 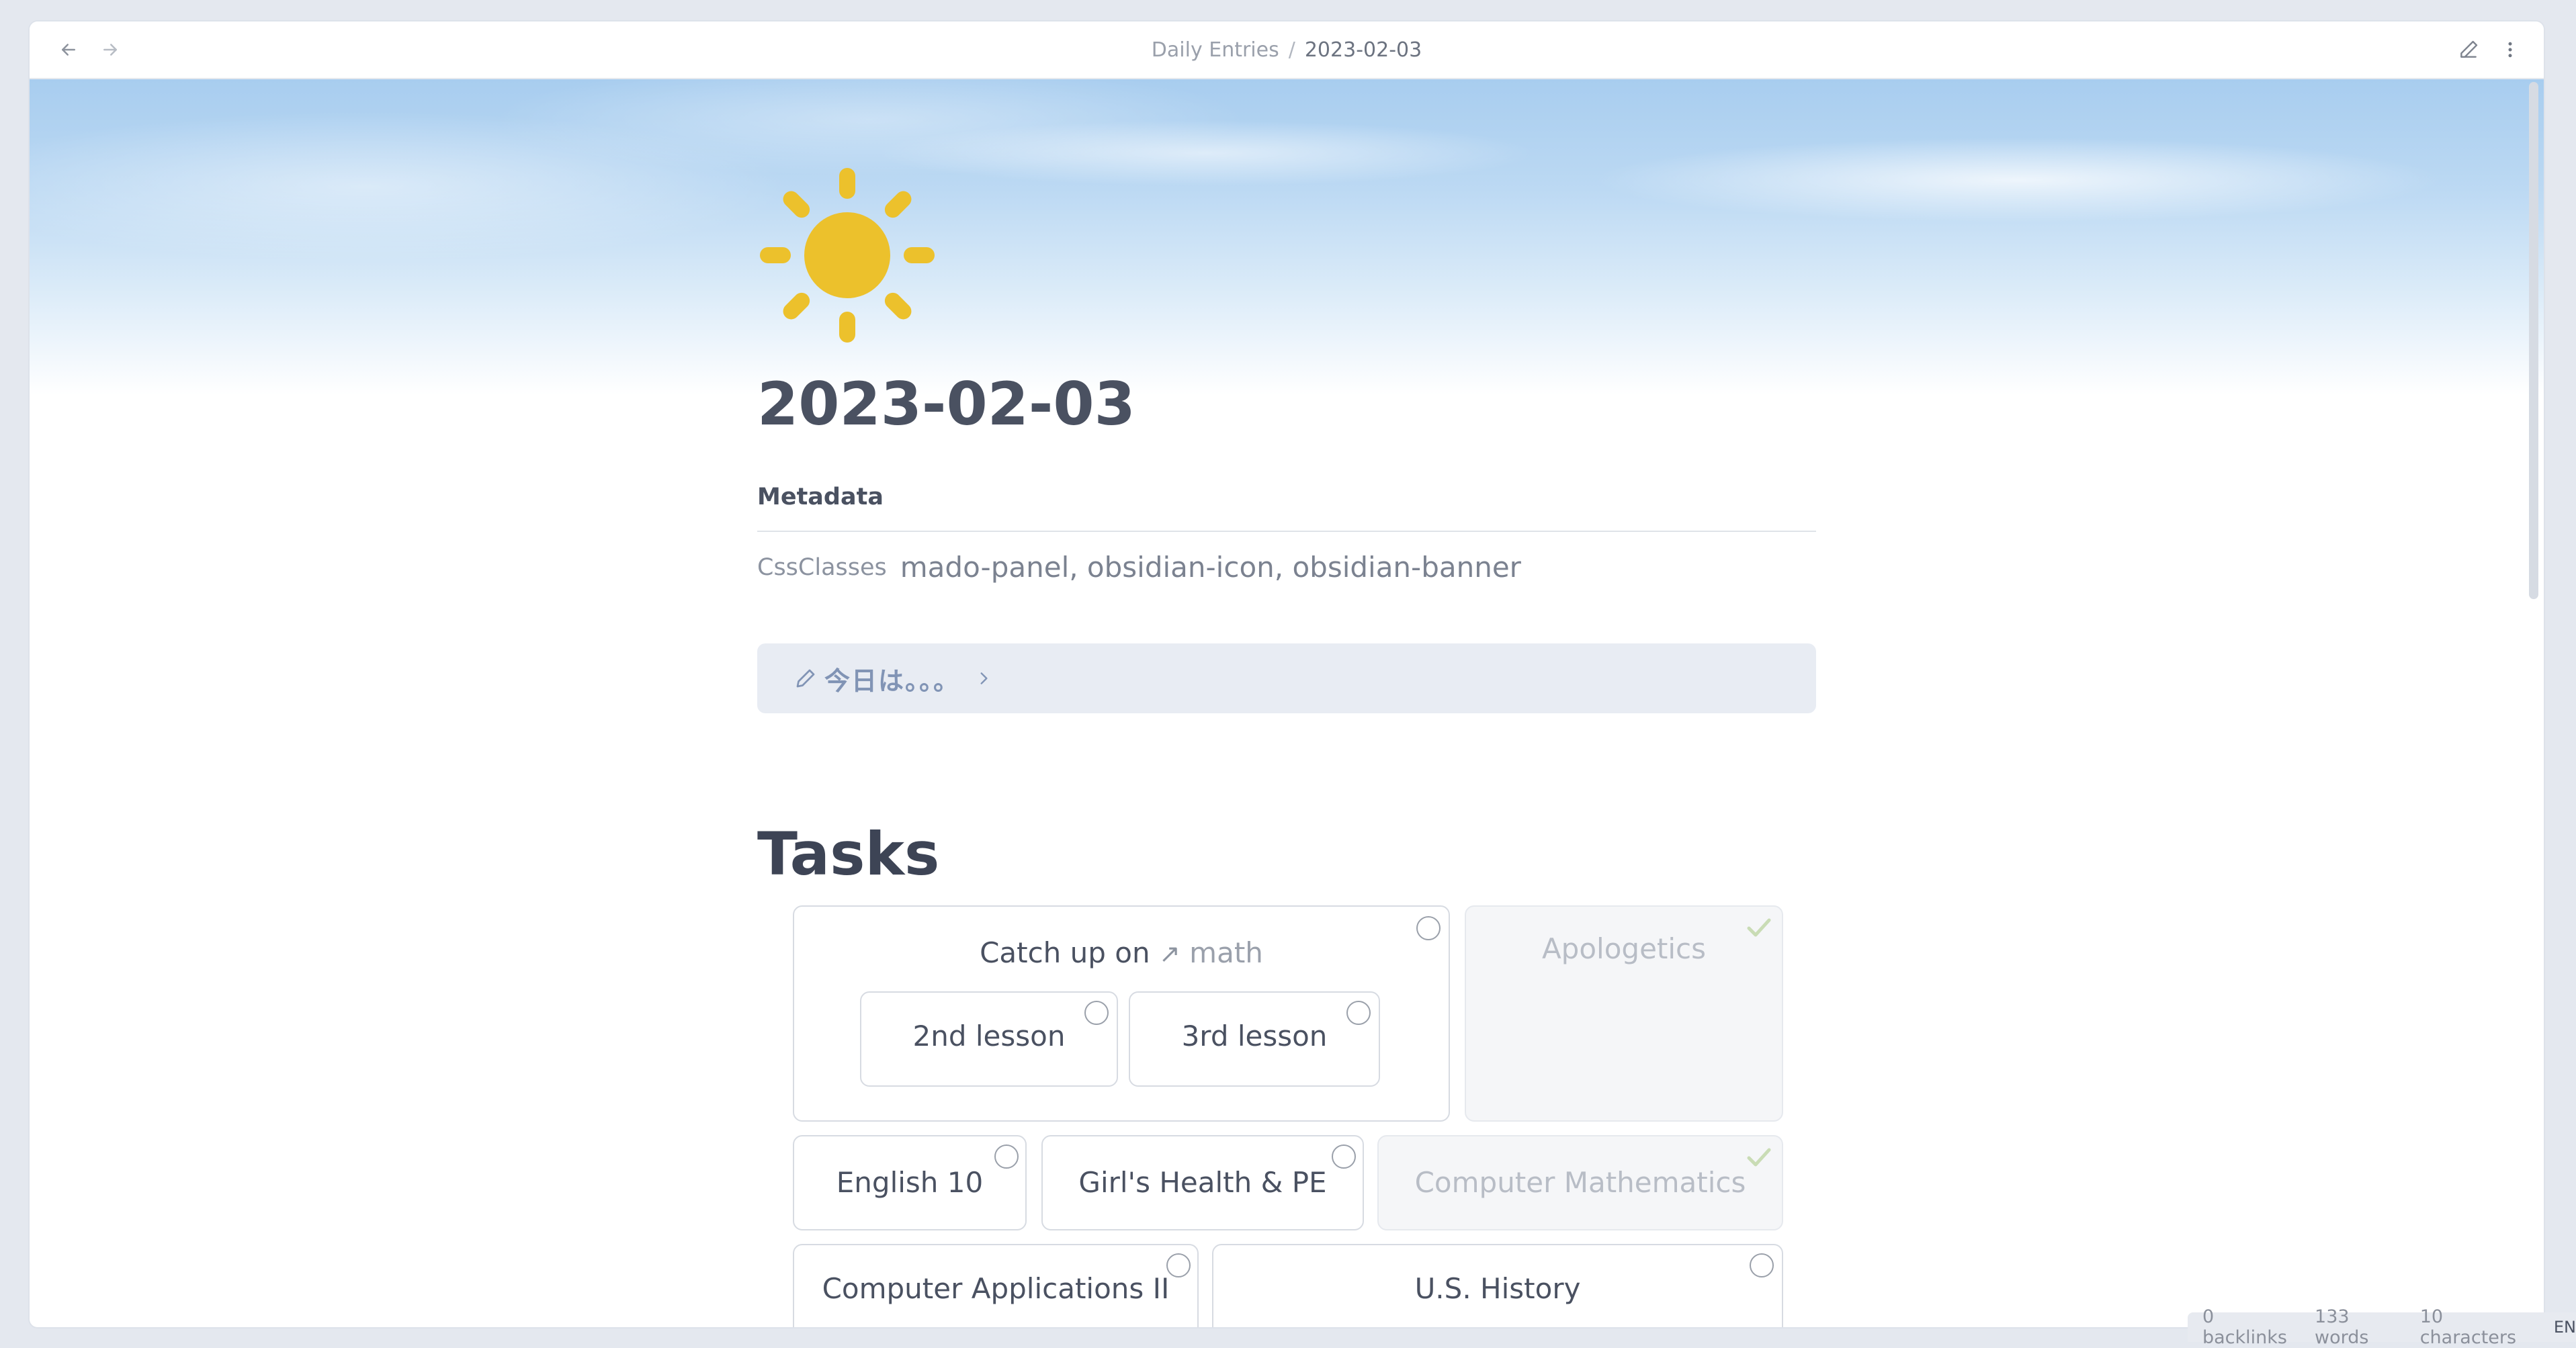 I want to click on task-card-3rd-lesson: 3rd lesson, so click(x=1254, y=1039).